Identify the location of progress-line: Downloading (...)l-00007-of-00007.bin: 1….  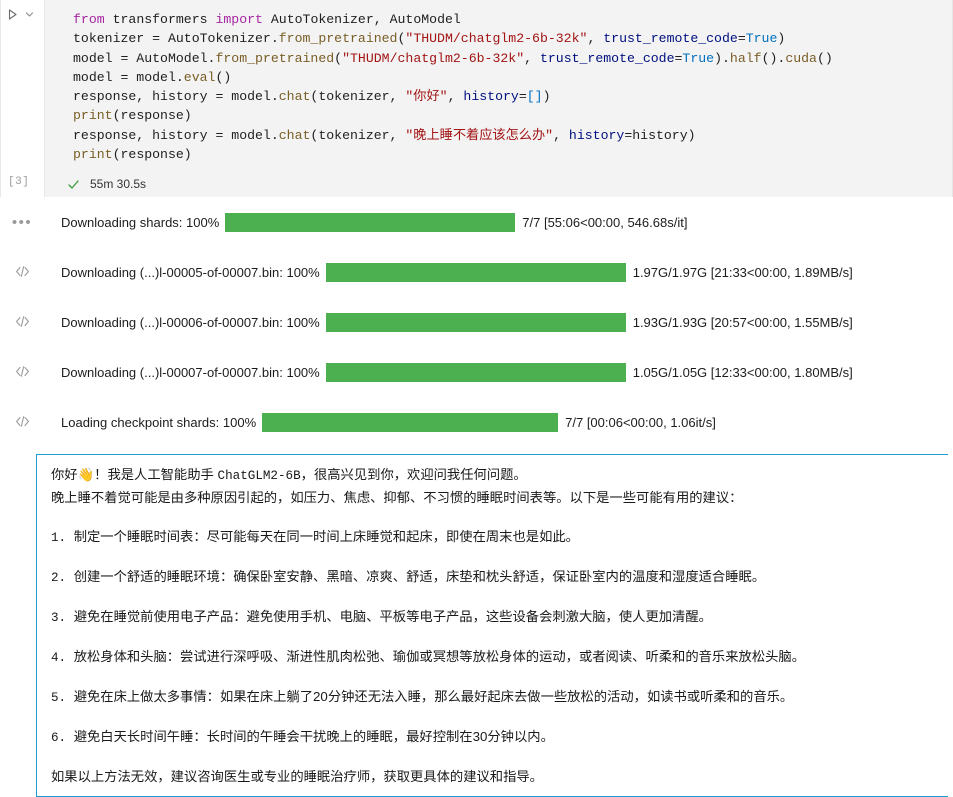
(448, 372).